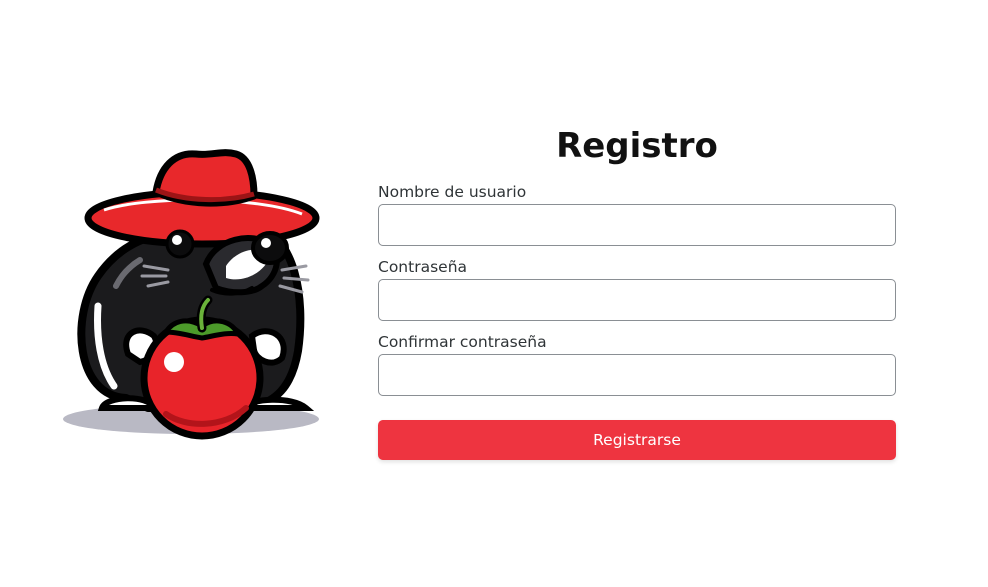 The image size is (988, 587). I want to click on page-title: Registro, so click(637, 146).